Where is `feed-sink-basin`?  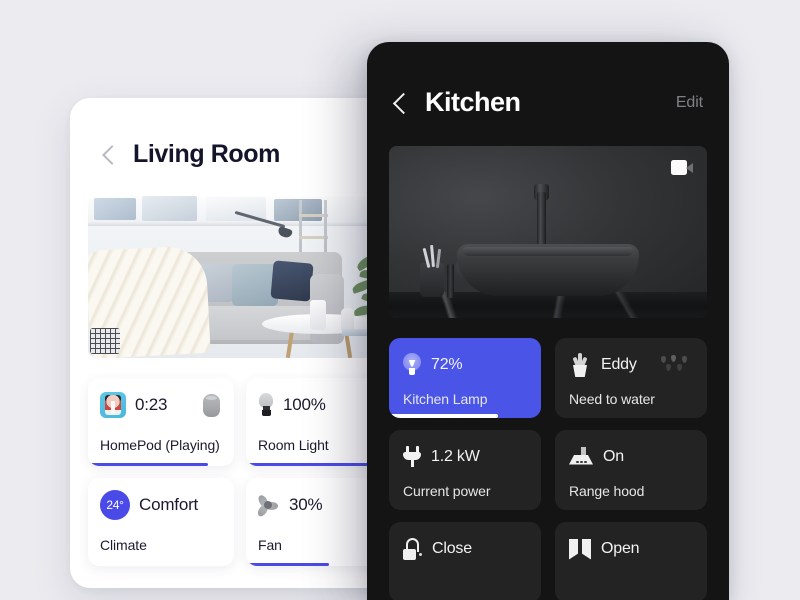
feed-sink-basin is located at coordinates (548, 270).